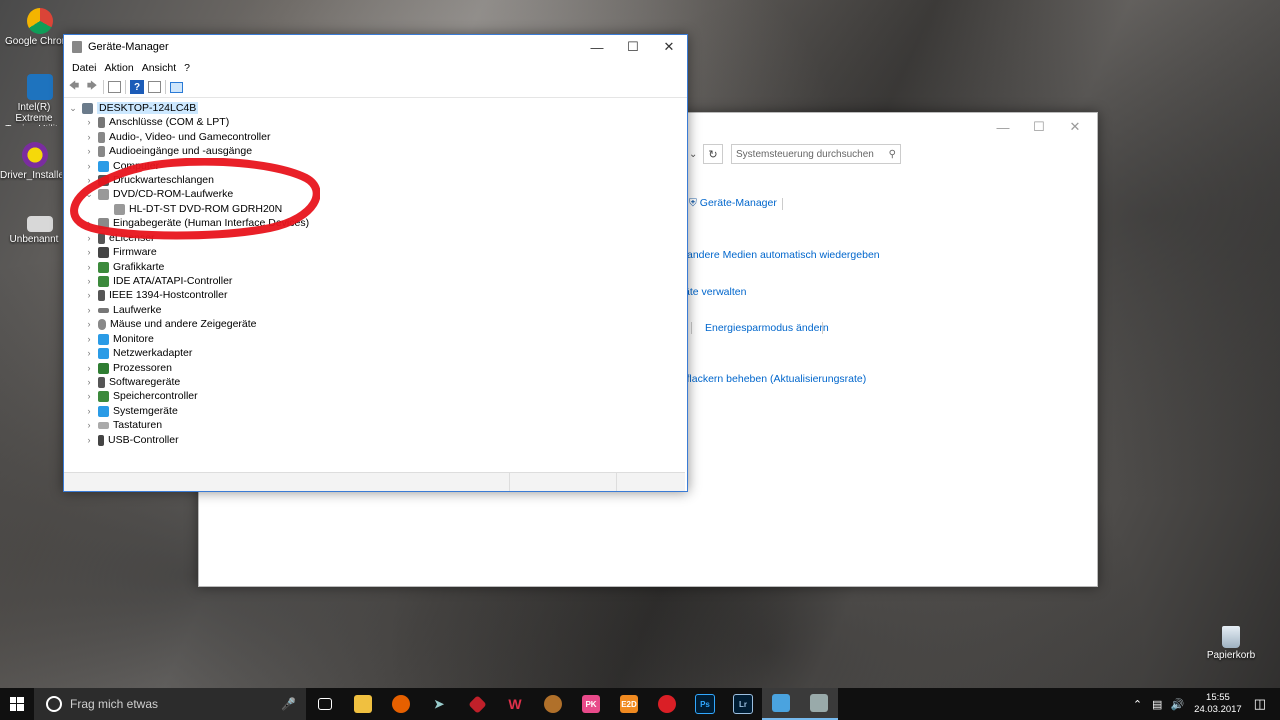  What do you see at coordinates (119, 68) in the screenshot?
I see `menu-aktion: Aktion` at bounding box center [119, 68].